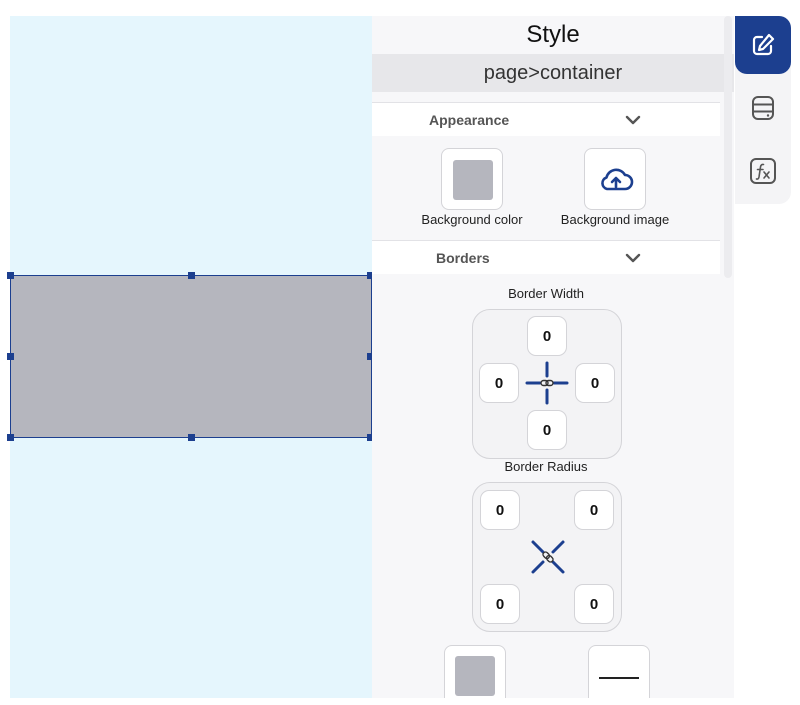 The width and height of the screenshot is (800, 705). I want to click on tab-data, so click(763, 108).